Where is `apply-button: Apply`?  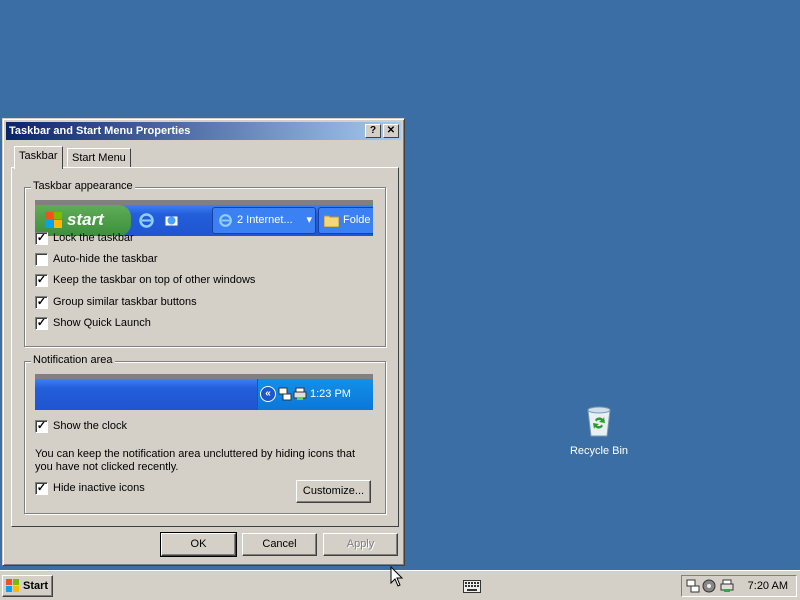 apply-button: Apply is located at coordinates (360, 544).